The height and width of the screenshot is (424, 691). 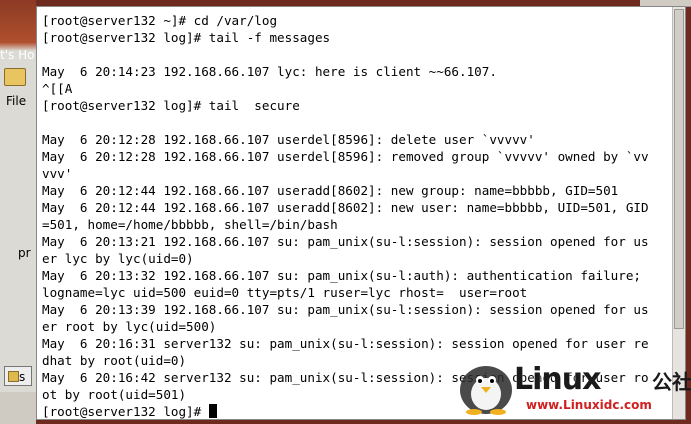 What do you see at coordinates (18, 408) in the screenshot?
I see `taskbar` at bounding box center [18, 408].